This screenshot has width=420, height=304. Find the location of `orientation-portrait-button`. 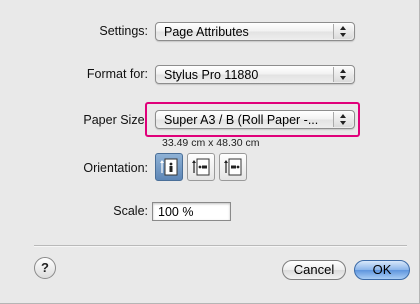

orientation-portrait-button is located at coordinates (169, 167).